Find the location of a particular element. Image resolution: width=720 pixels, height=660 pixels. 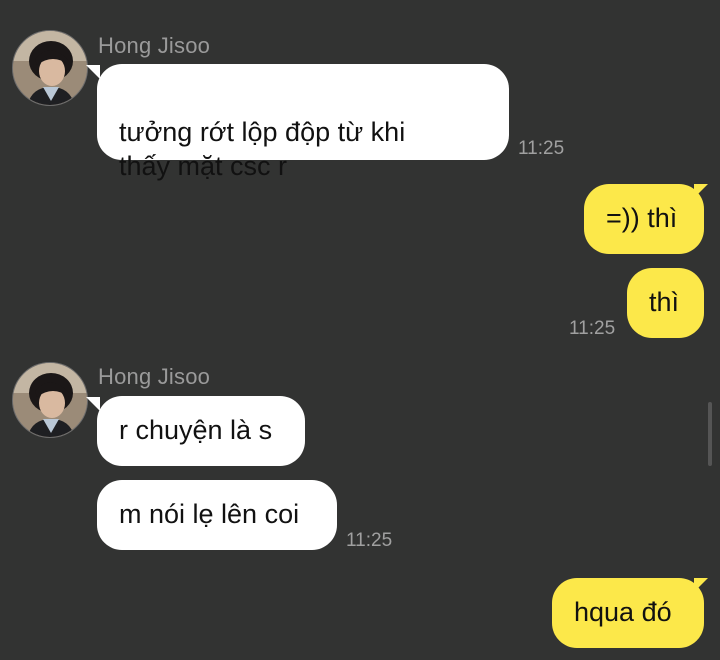

message-bubble-incoming: m nói lẹ lên coi is located at coordinates (217, 515).